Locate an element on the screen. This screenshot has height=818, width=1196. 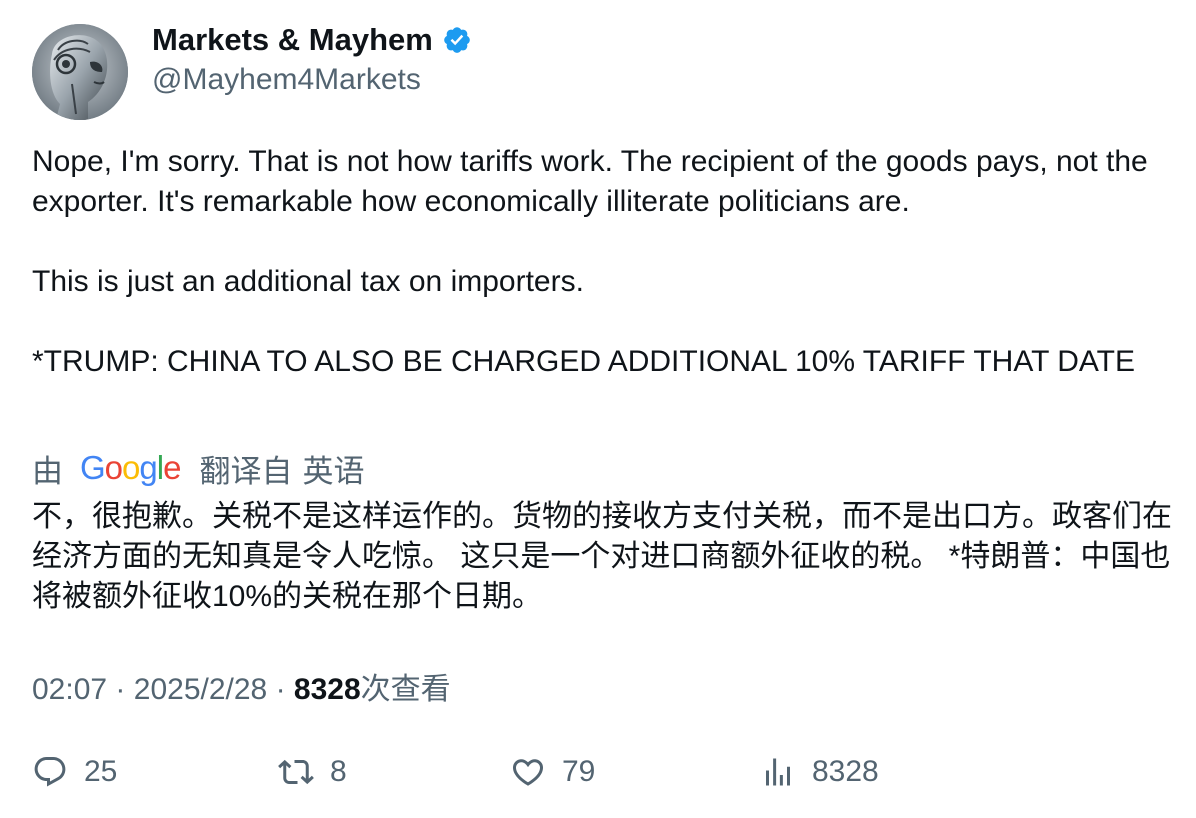
author-name: Markets & Mayhem is located at coordinates (292, 40).